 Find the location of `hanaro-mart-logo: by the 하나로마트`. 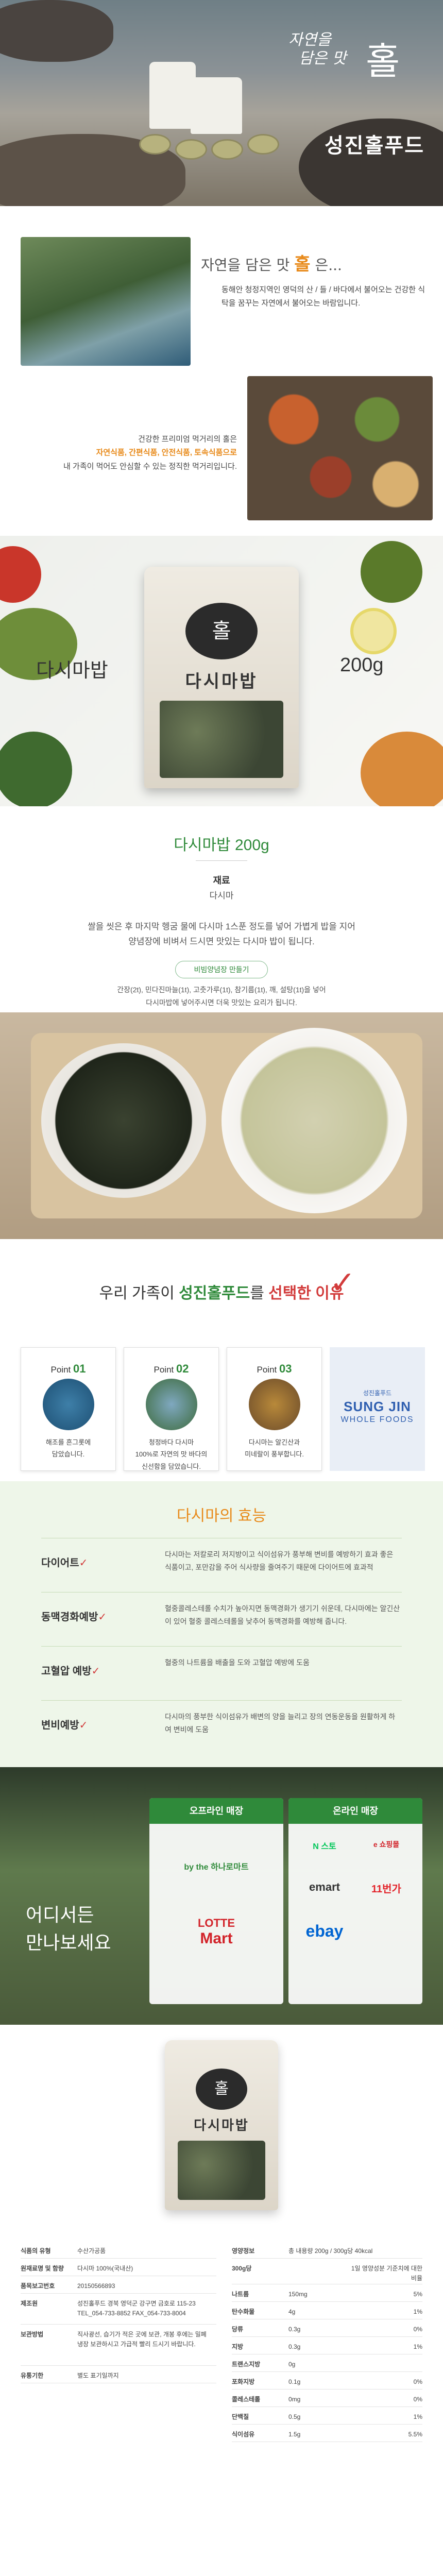

hanaro-mart-logo: by the 하나로마트 is located at coordinates (216, 1866).